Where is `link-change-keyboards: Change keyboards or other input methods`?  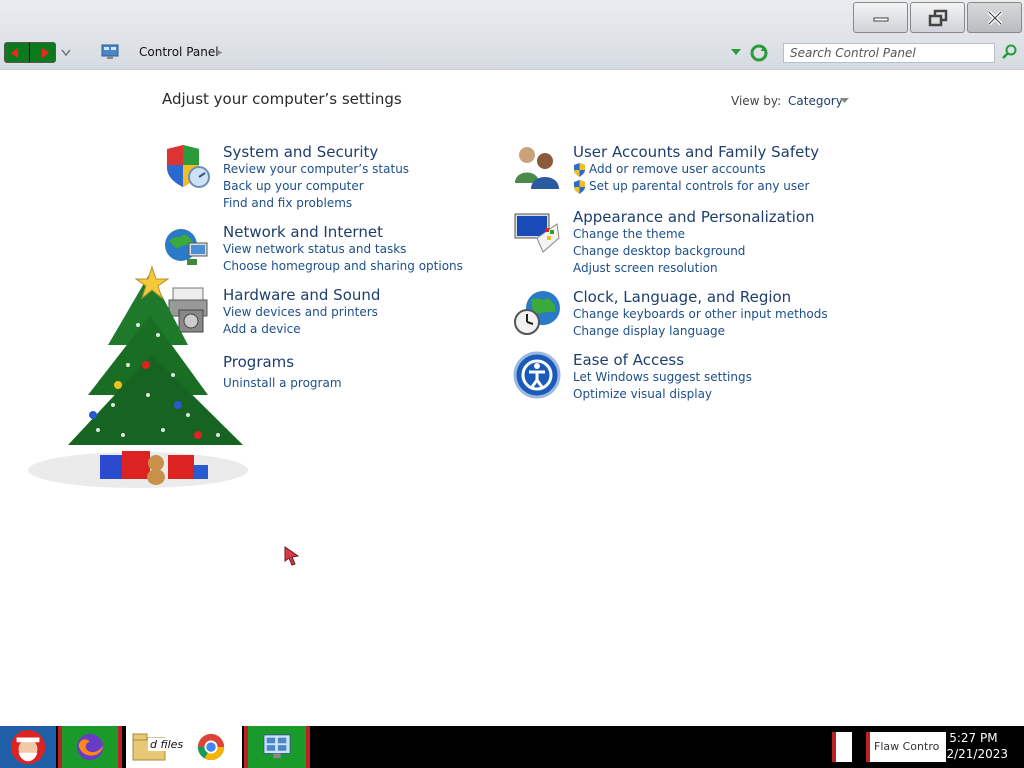 link-change-keyboards: Change keyboards or other input methods is located at coordinates (700, 314).